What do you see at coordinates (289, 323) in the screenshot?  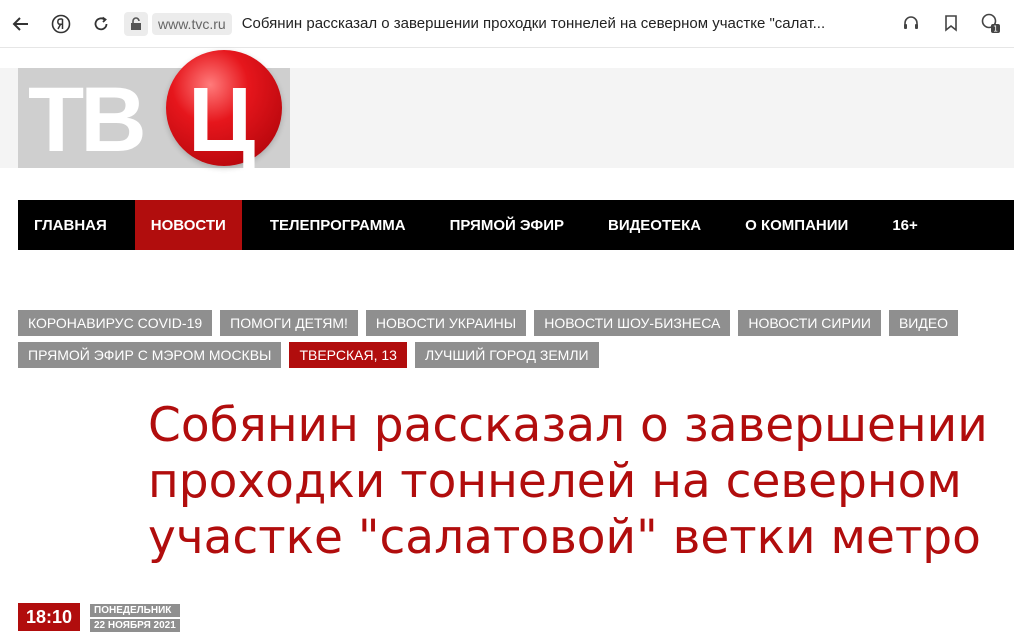 I see `tag-help-children: ПОМОГИ ДЕТЯМ!` at bounding box center [289, 323].